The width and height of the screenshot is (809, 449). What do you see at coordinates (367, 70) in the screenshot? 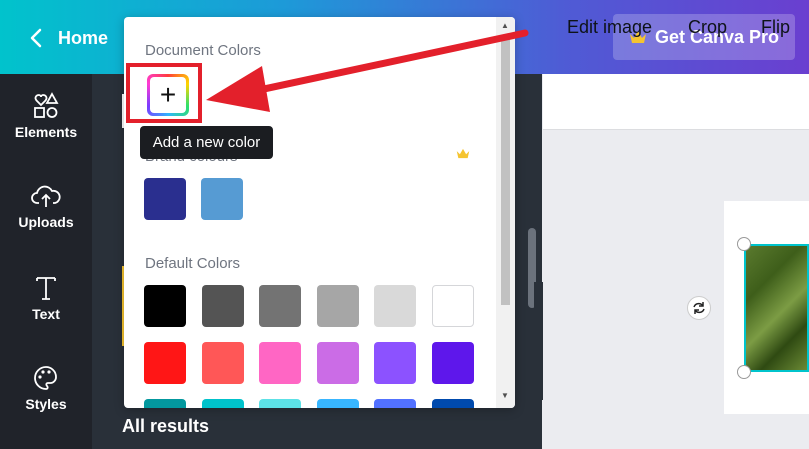
I see `annotation-arrow-icon` at bounding box center [367, 70].